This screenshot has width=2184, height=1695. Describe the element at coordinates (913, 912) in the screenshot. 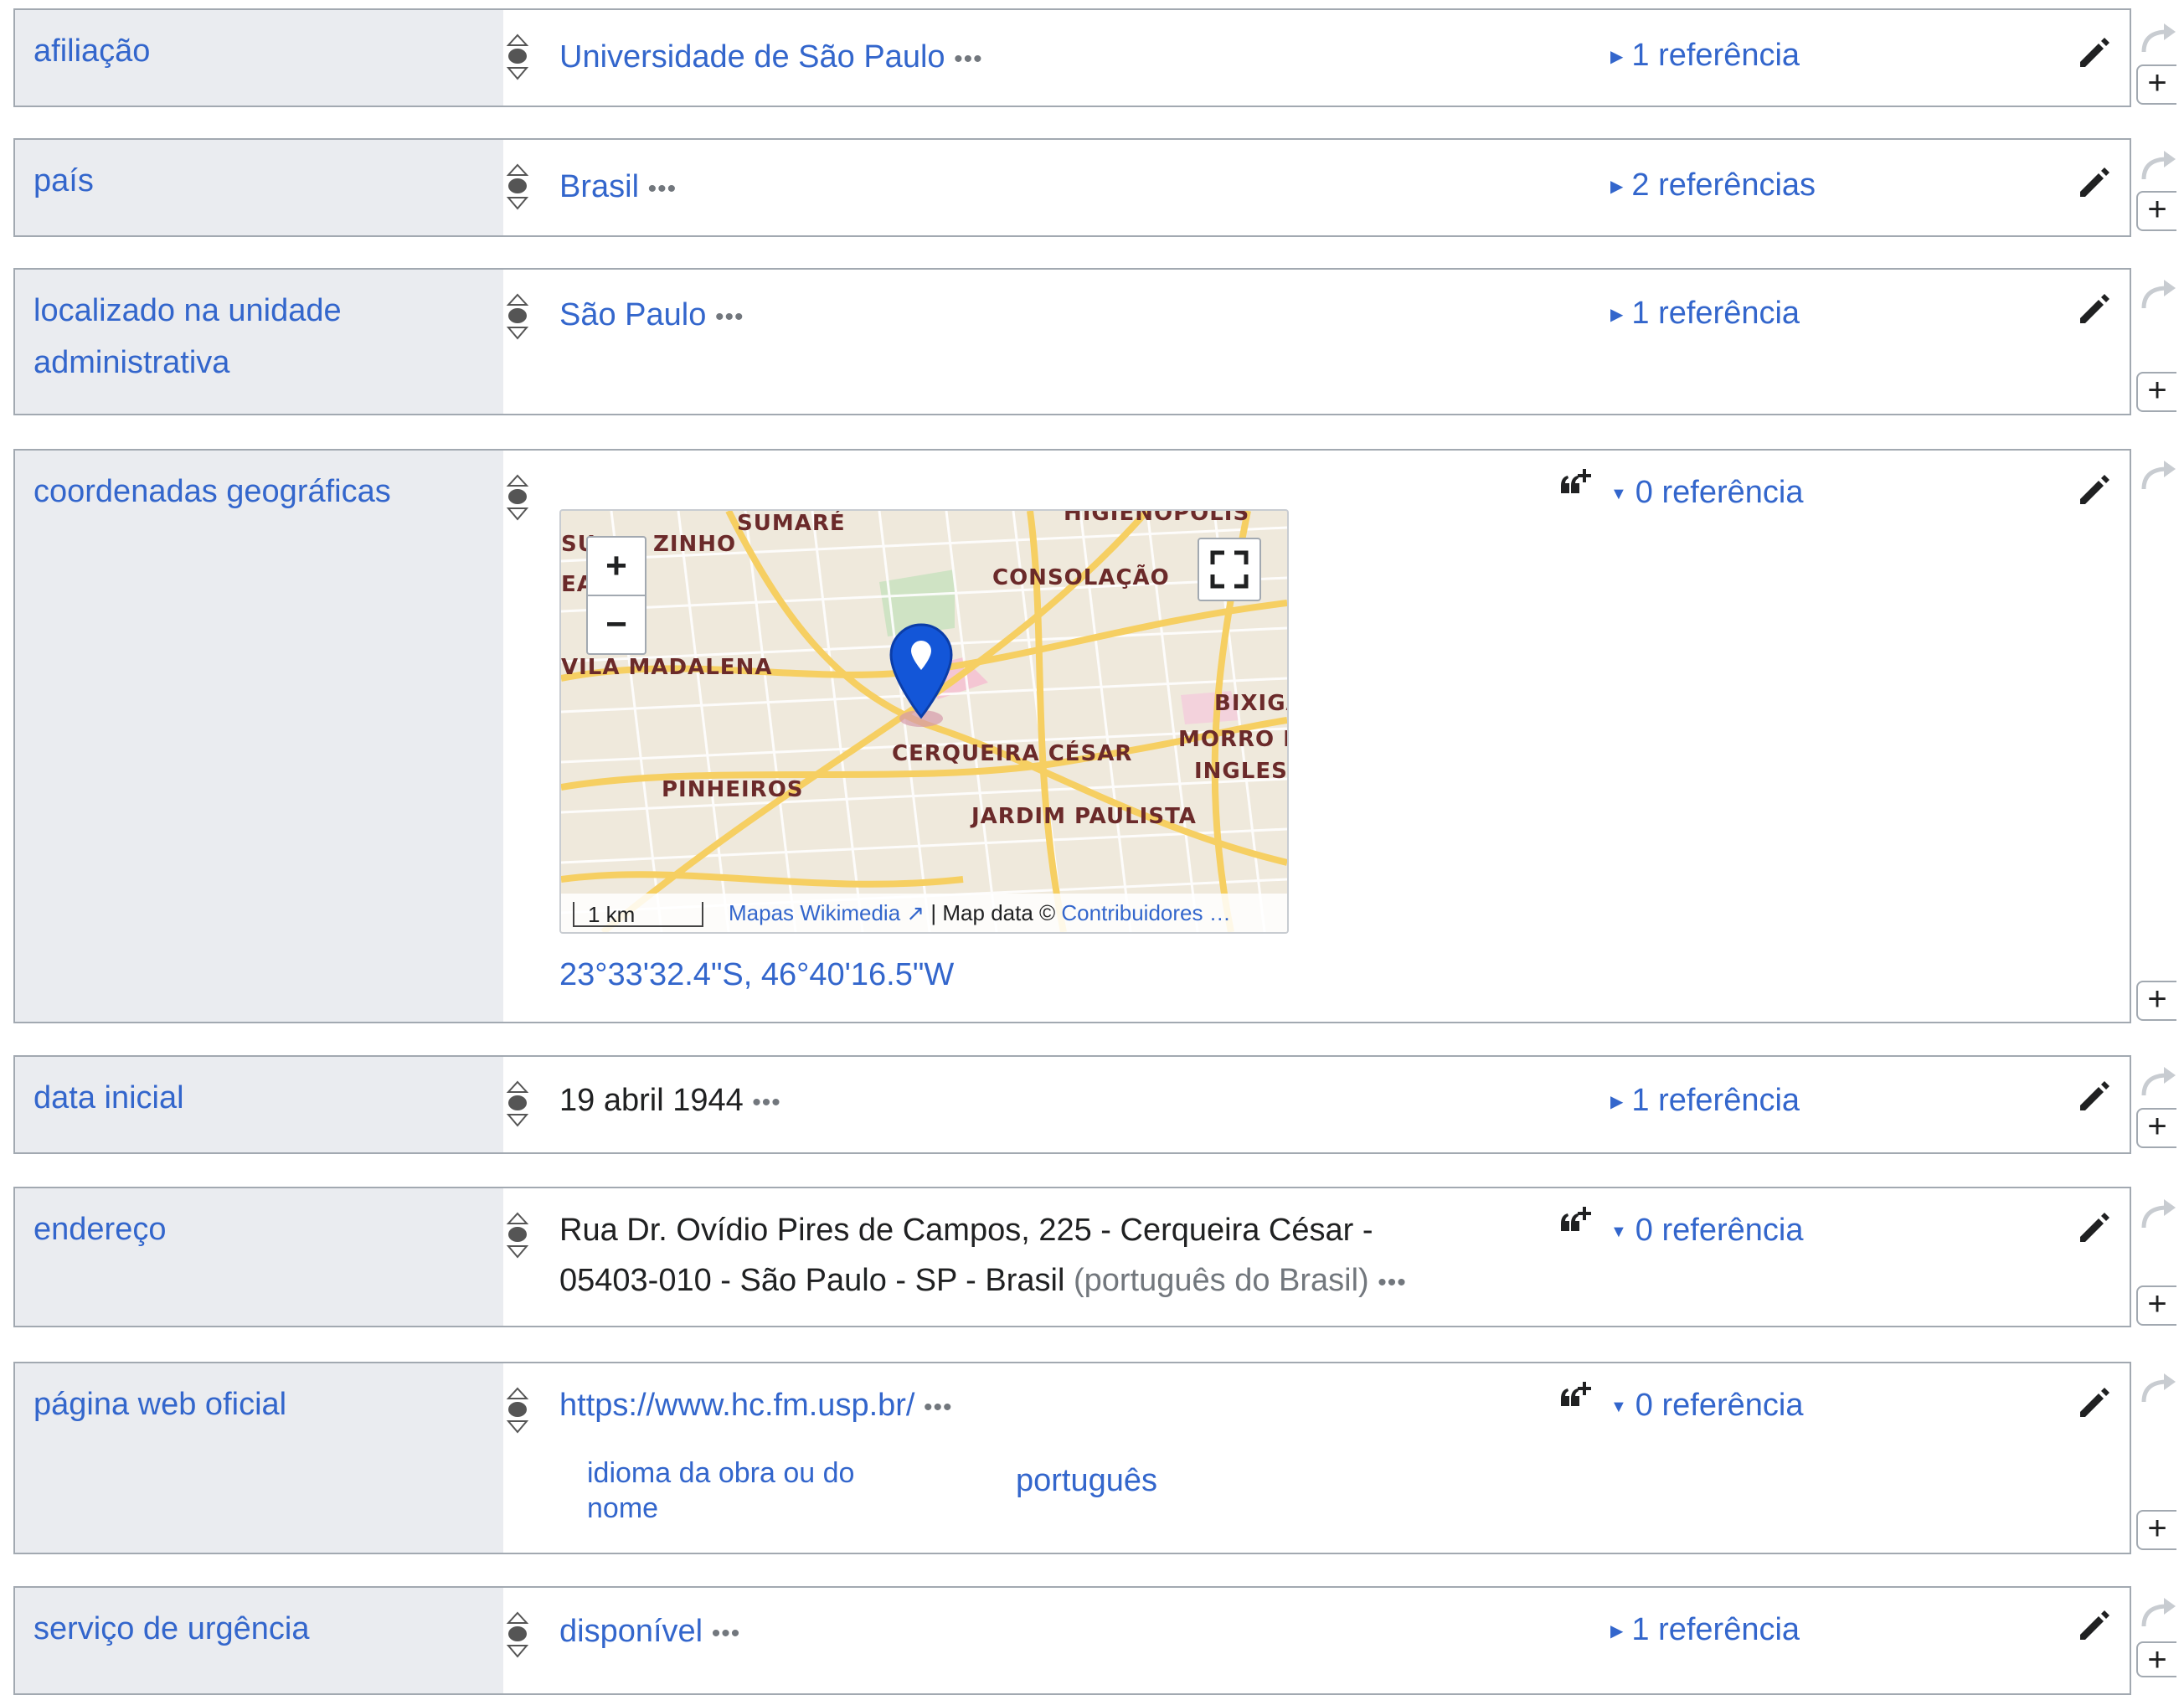

I see `external-link-icon: ↗` at that location.